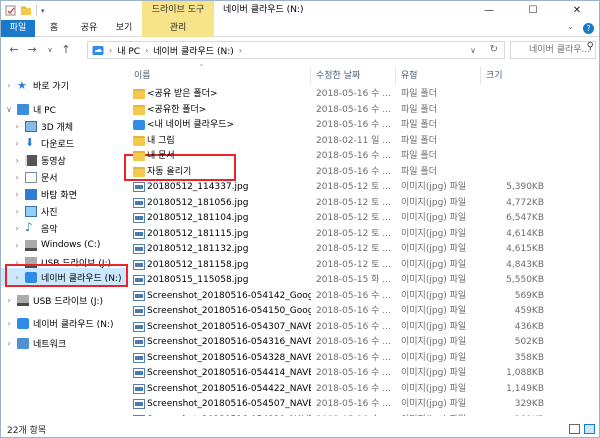 This screenshot has width=600, height=438. I want to click on large-icons-view-icon, so click(589, 429).